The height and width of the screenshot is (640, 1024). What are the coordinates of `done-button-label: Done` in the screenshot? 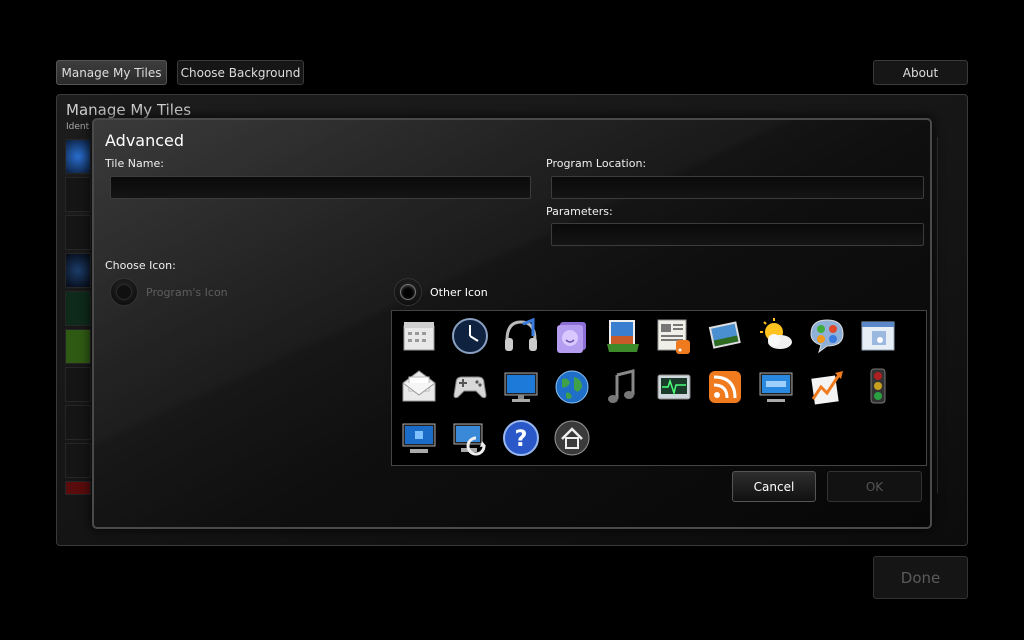 It's located at (920, 577).